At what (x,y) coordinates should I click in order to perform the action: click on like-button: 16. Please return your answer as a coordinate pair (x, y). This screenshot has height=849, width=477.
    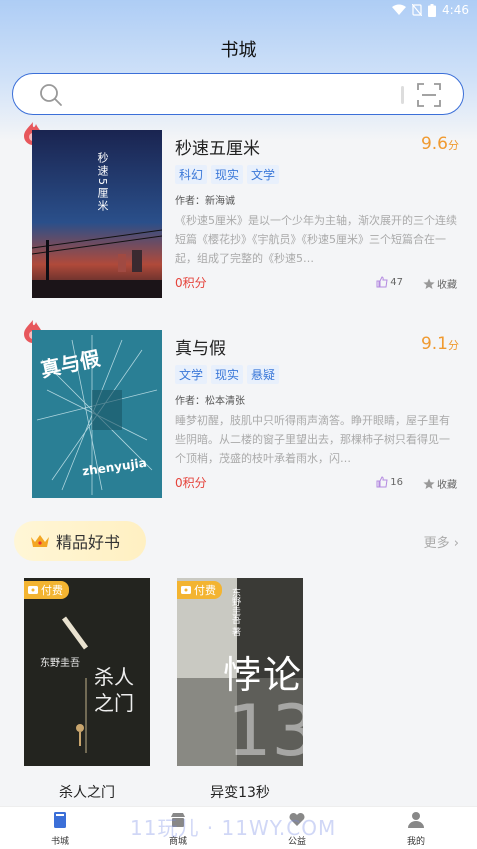
    Looking at the image, I should click on (389, 482).